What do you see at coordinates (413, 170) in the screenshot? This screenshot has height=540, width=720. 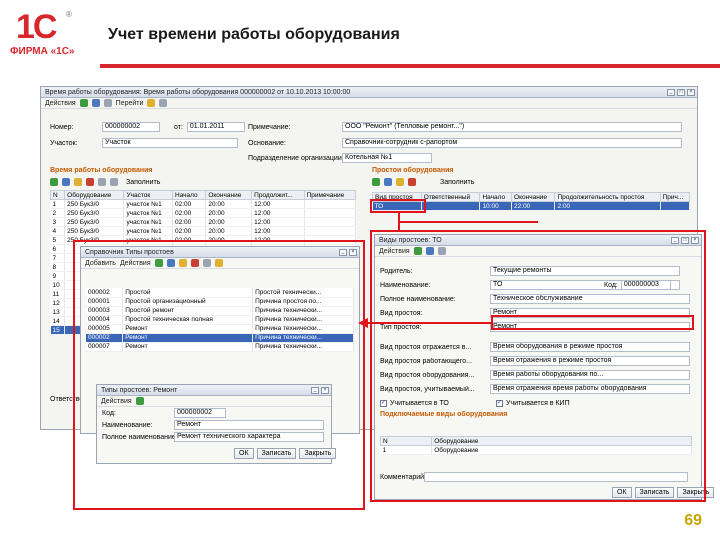 I see `downtime-section-title: Простои оборудования` at bounding box center [413, 170].